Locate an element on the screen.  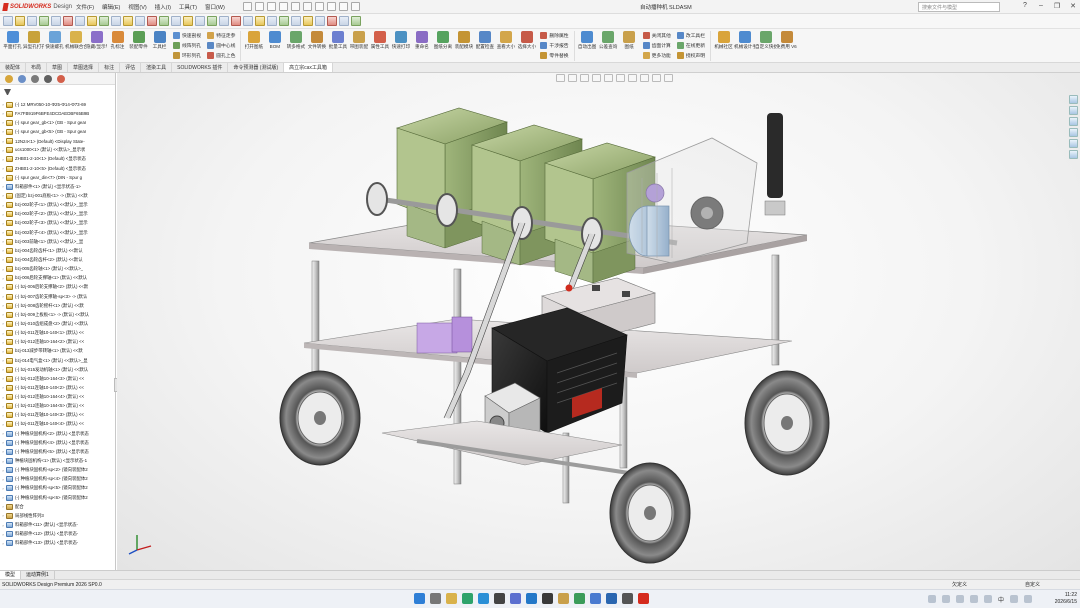
tree-item: › (-) bzj-012连轴10-164<4> (默认) << is located at coordinates (56, 397).